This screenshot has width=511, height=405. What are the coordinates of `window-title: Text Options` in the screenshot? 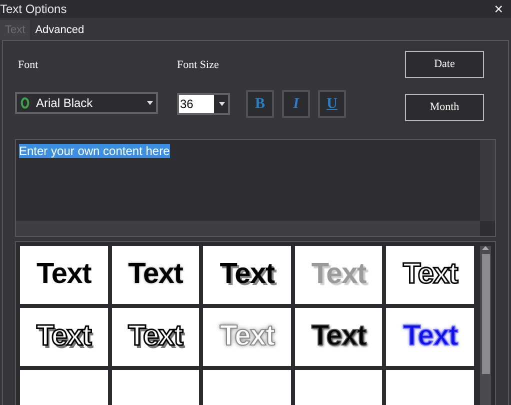 It's located at (33, 9).